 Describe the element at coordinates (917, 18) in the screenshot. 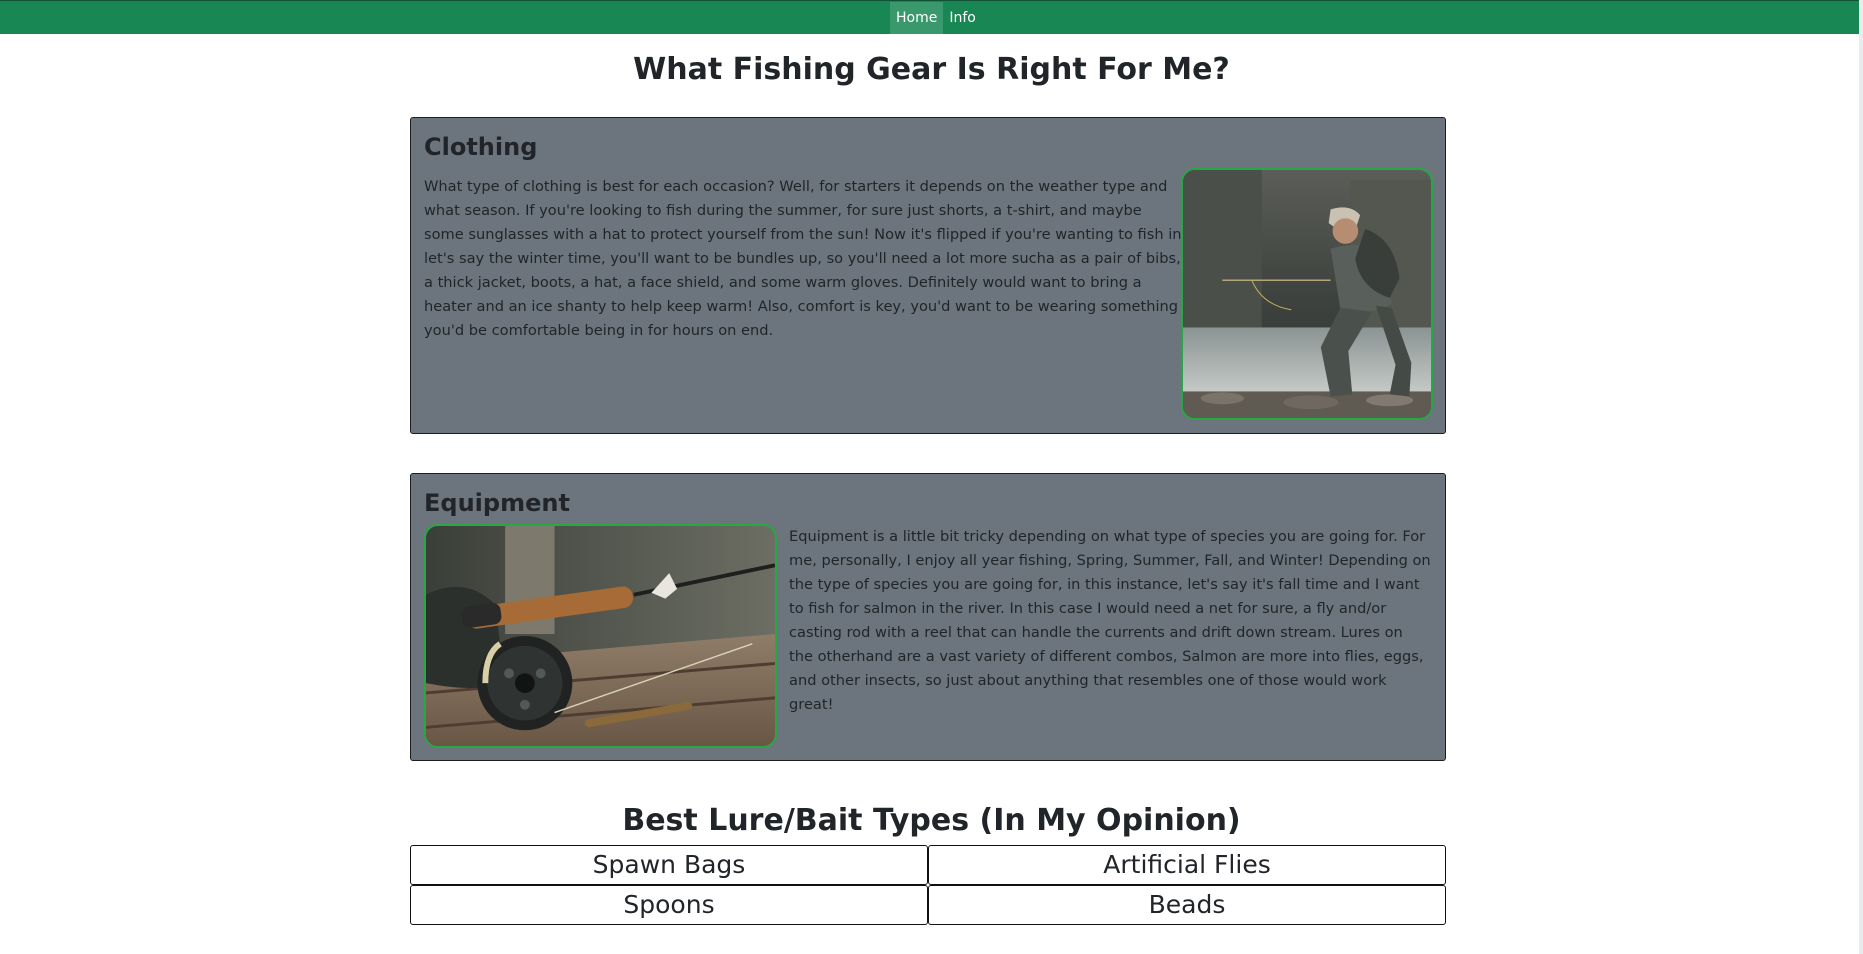

I see `nav-home-link: Home` at that location.